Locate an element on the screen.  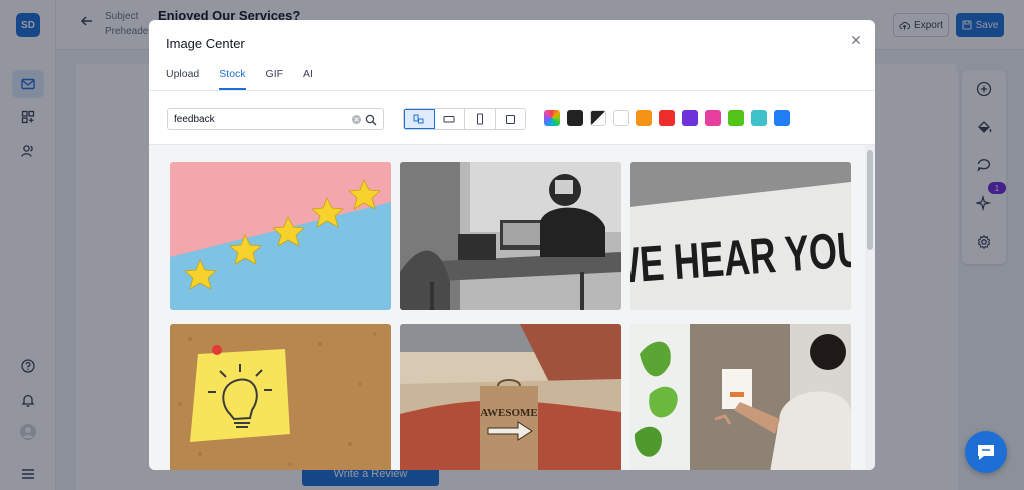
orientation-landscape-button is located at coordinates (450, 119).